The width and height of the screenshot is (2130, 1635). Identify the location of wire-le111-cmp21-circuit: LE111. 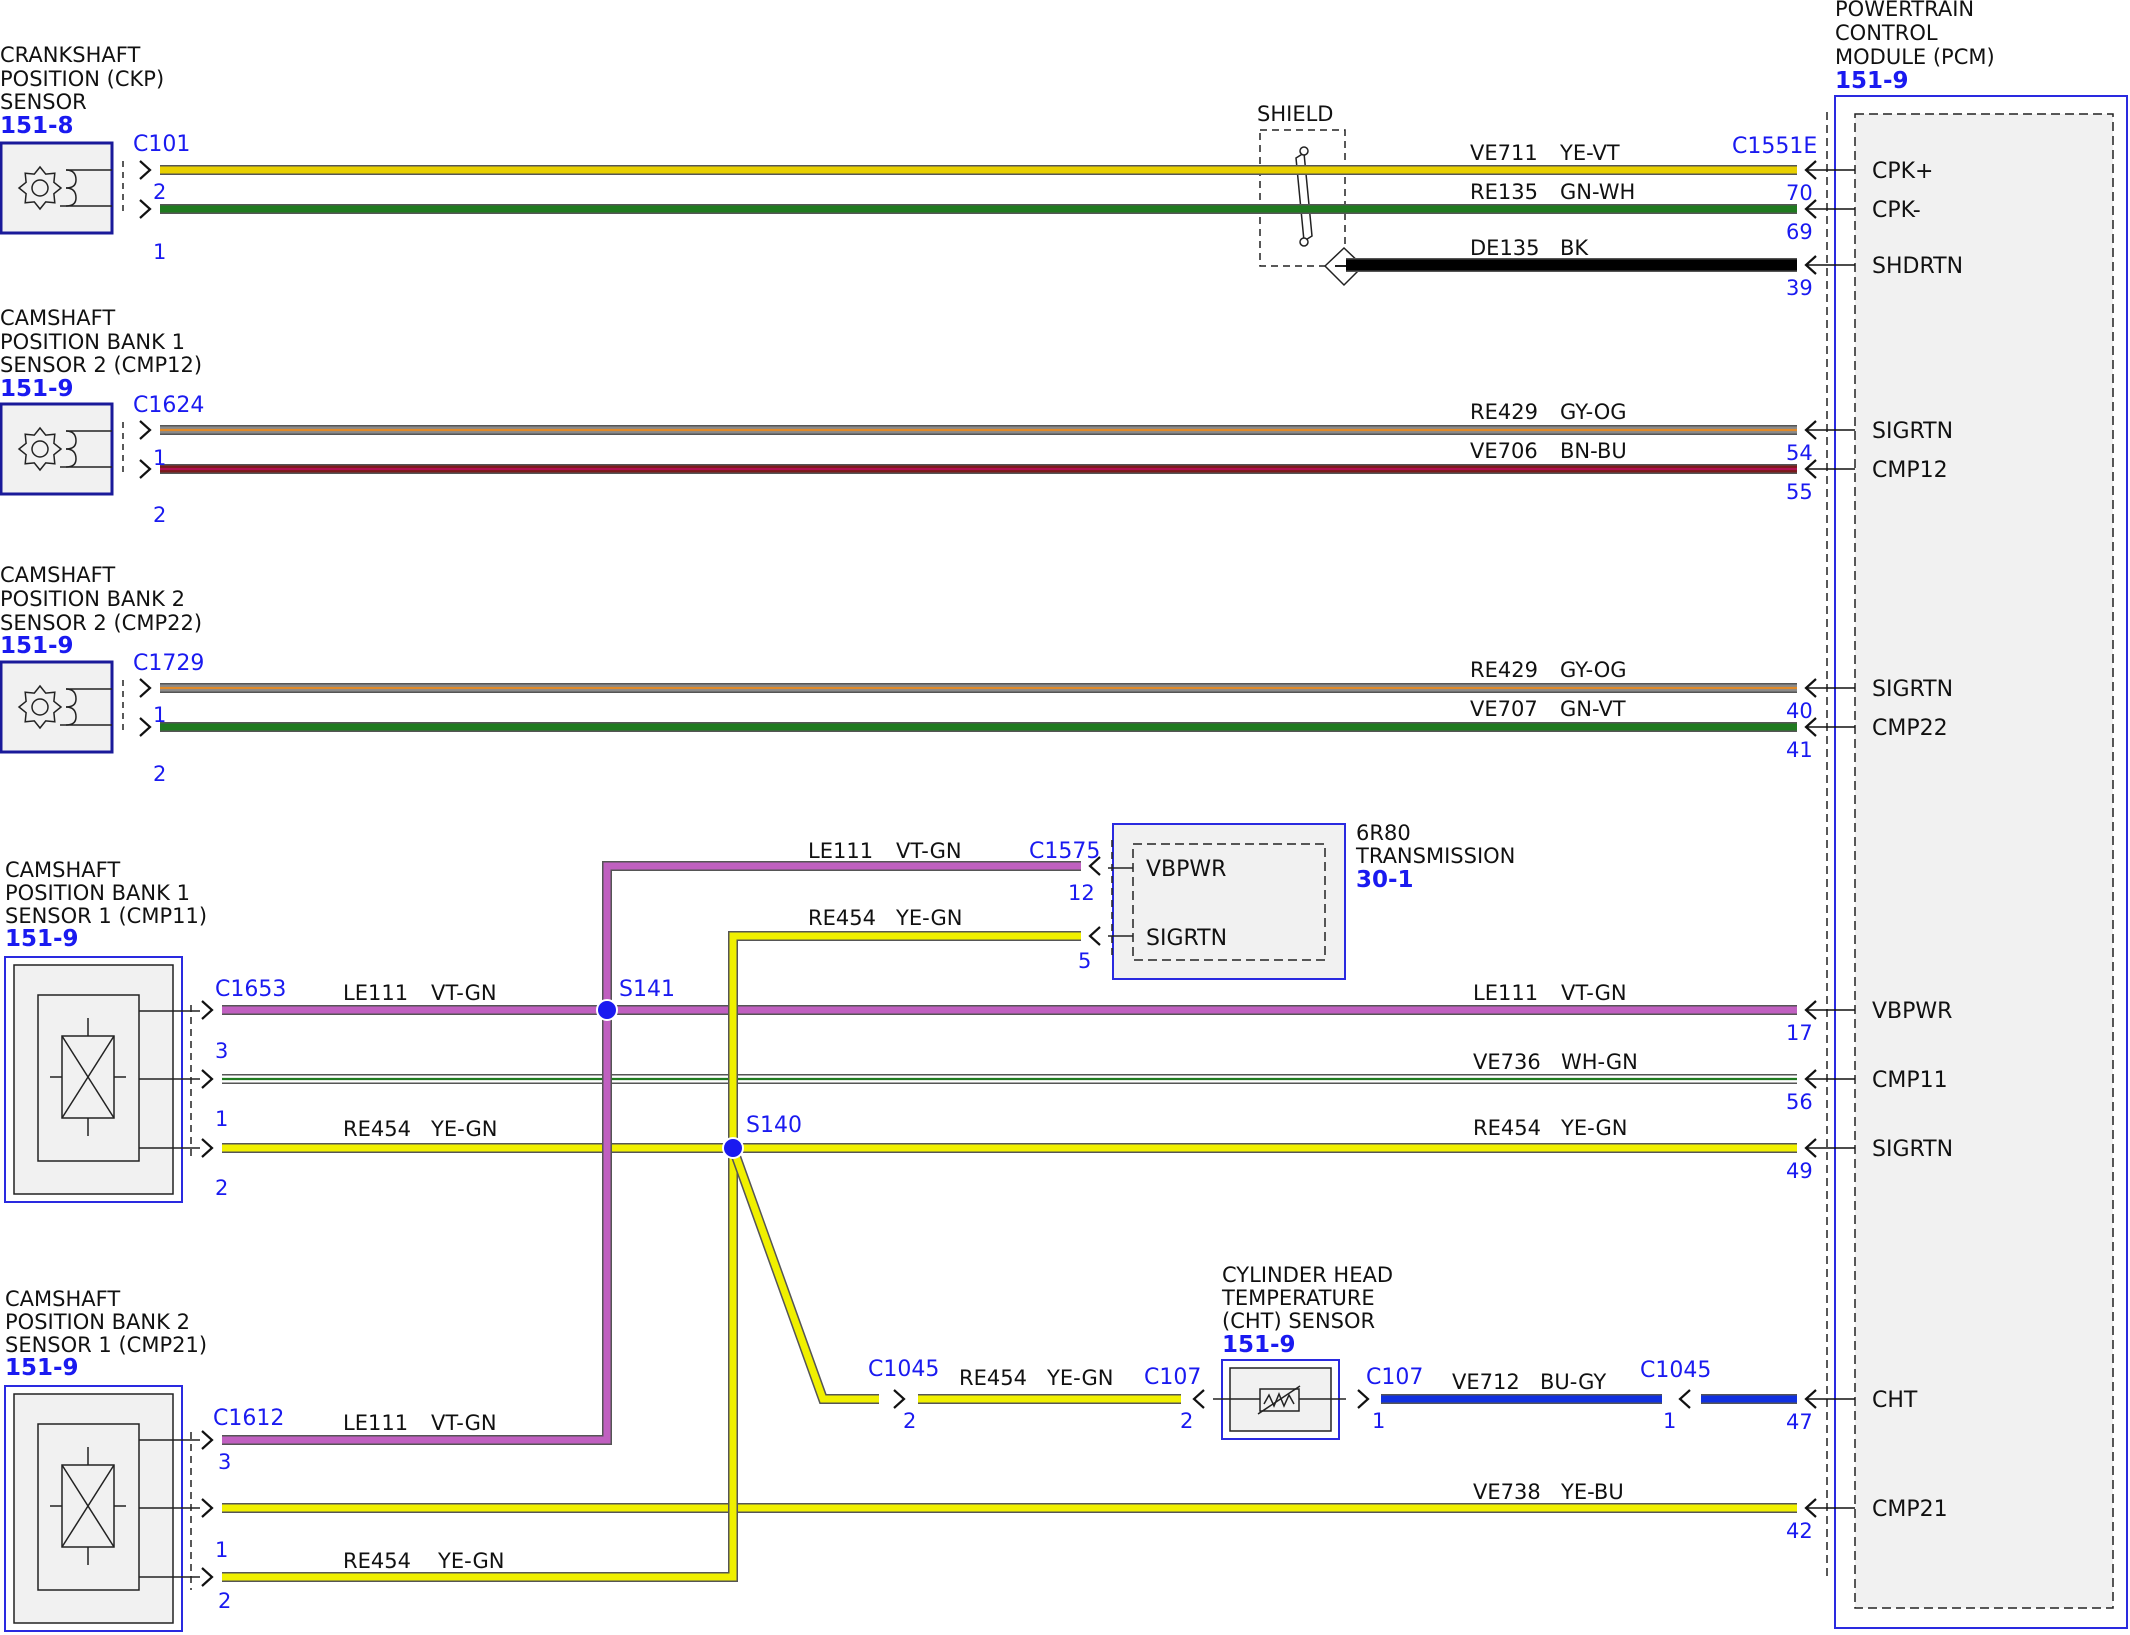
(375, 1423).